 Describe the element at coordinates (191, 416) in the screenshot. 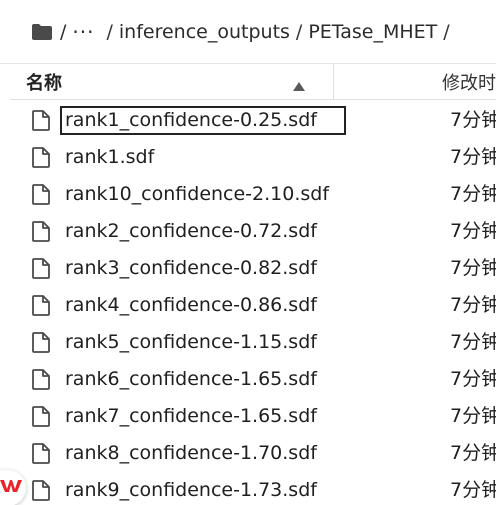

I see `file-name: rank7_confidence-1.65.sdf` at that location.